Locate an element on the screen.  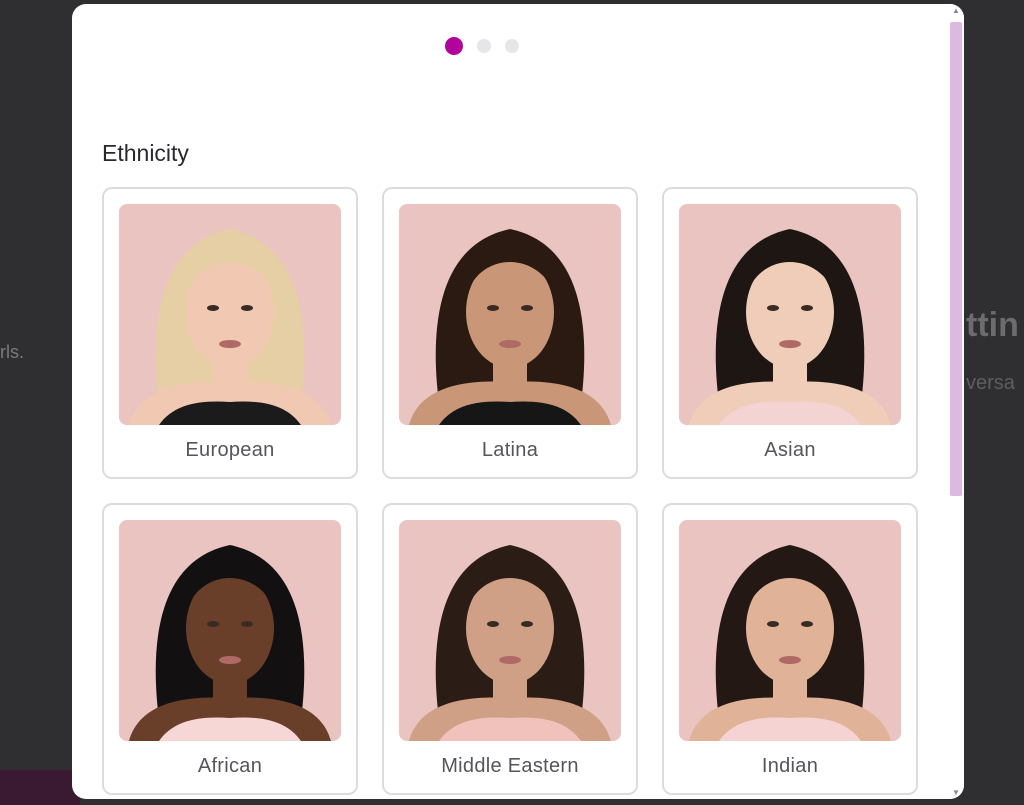
option-card-middle-eastern: Middle Eastern is located at coordinates (510, 649).